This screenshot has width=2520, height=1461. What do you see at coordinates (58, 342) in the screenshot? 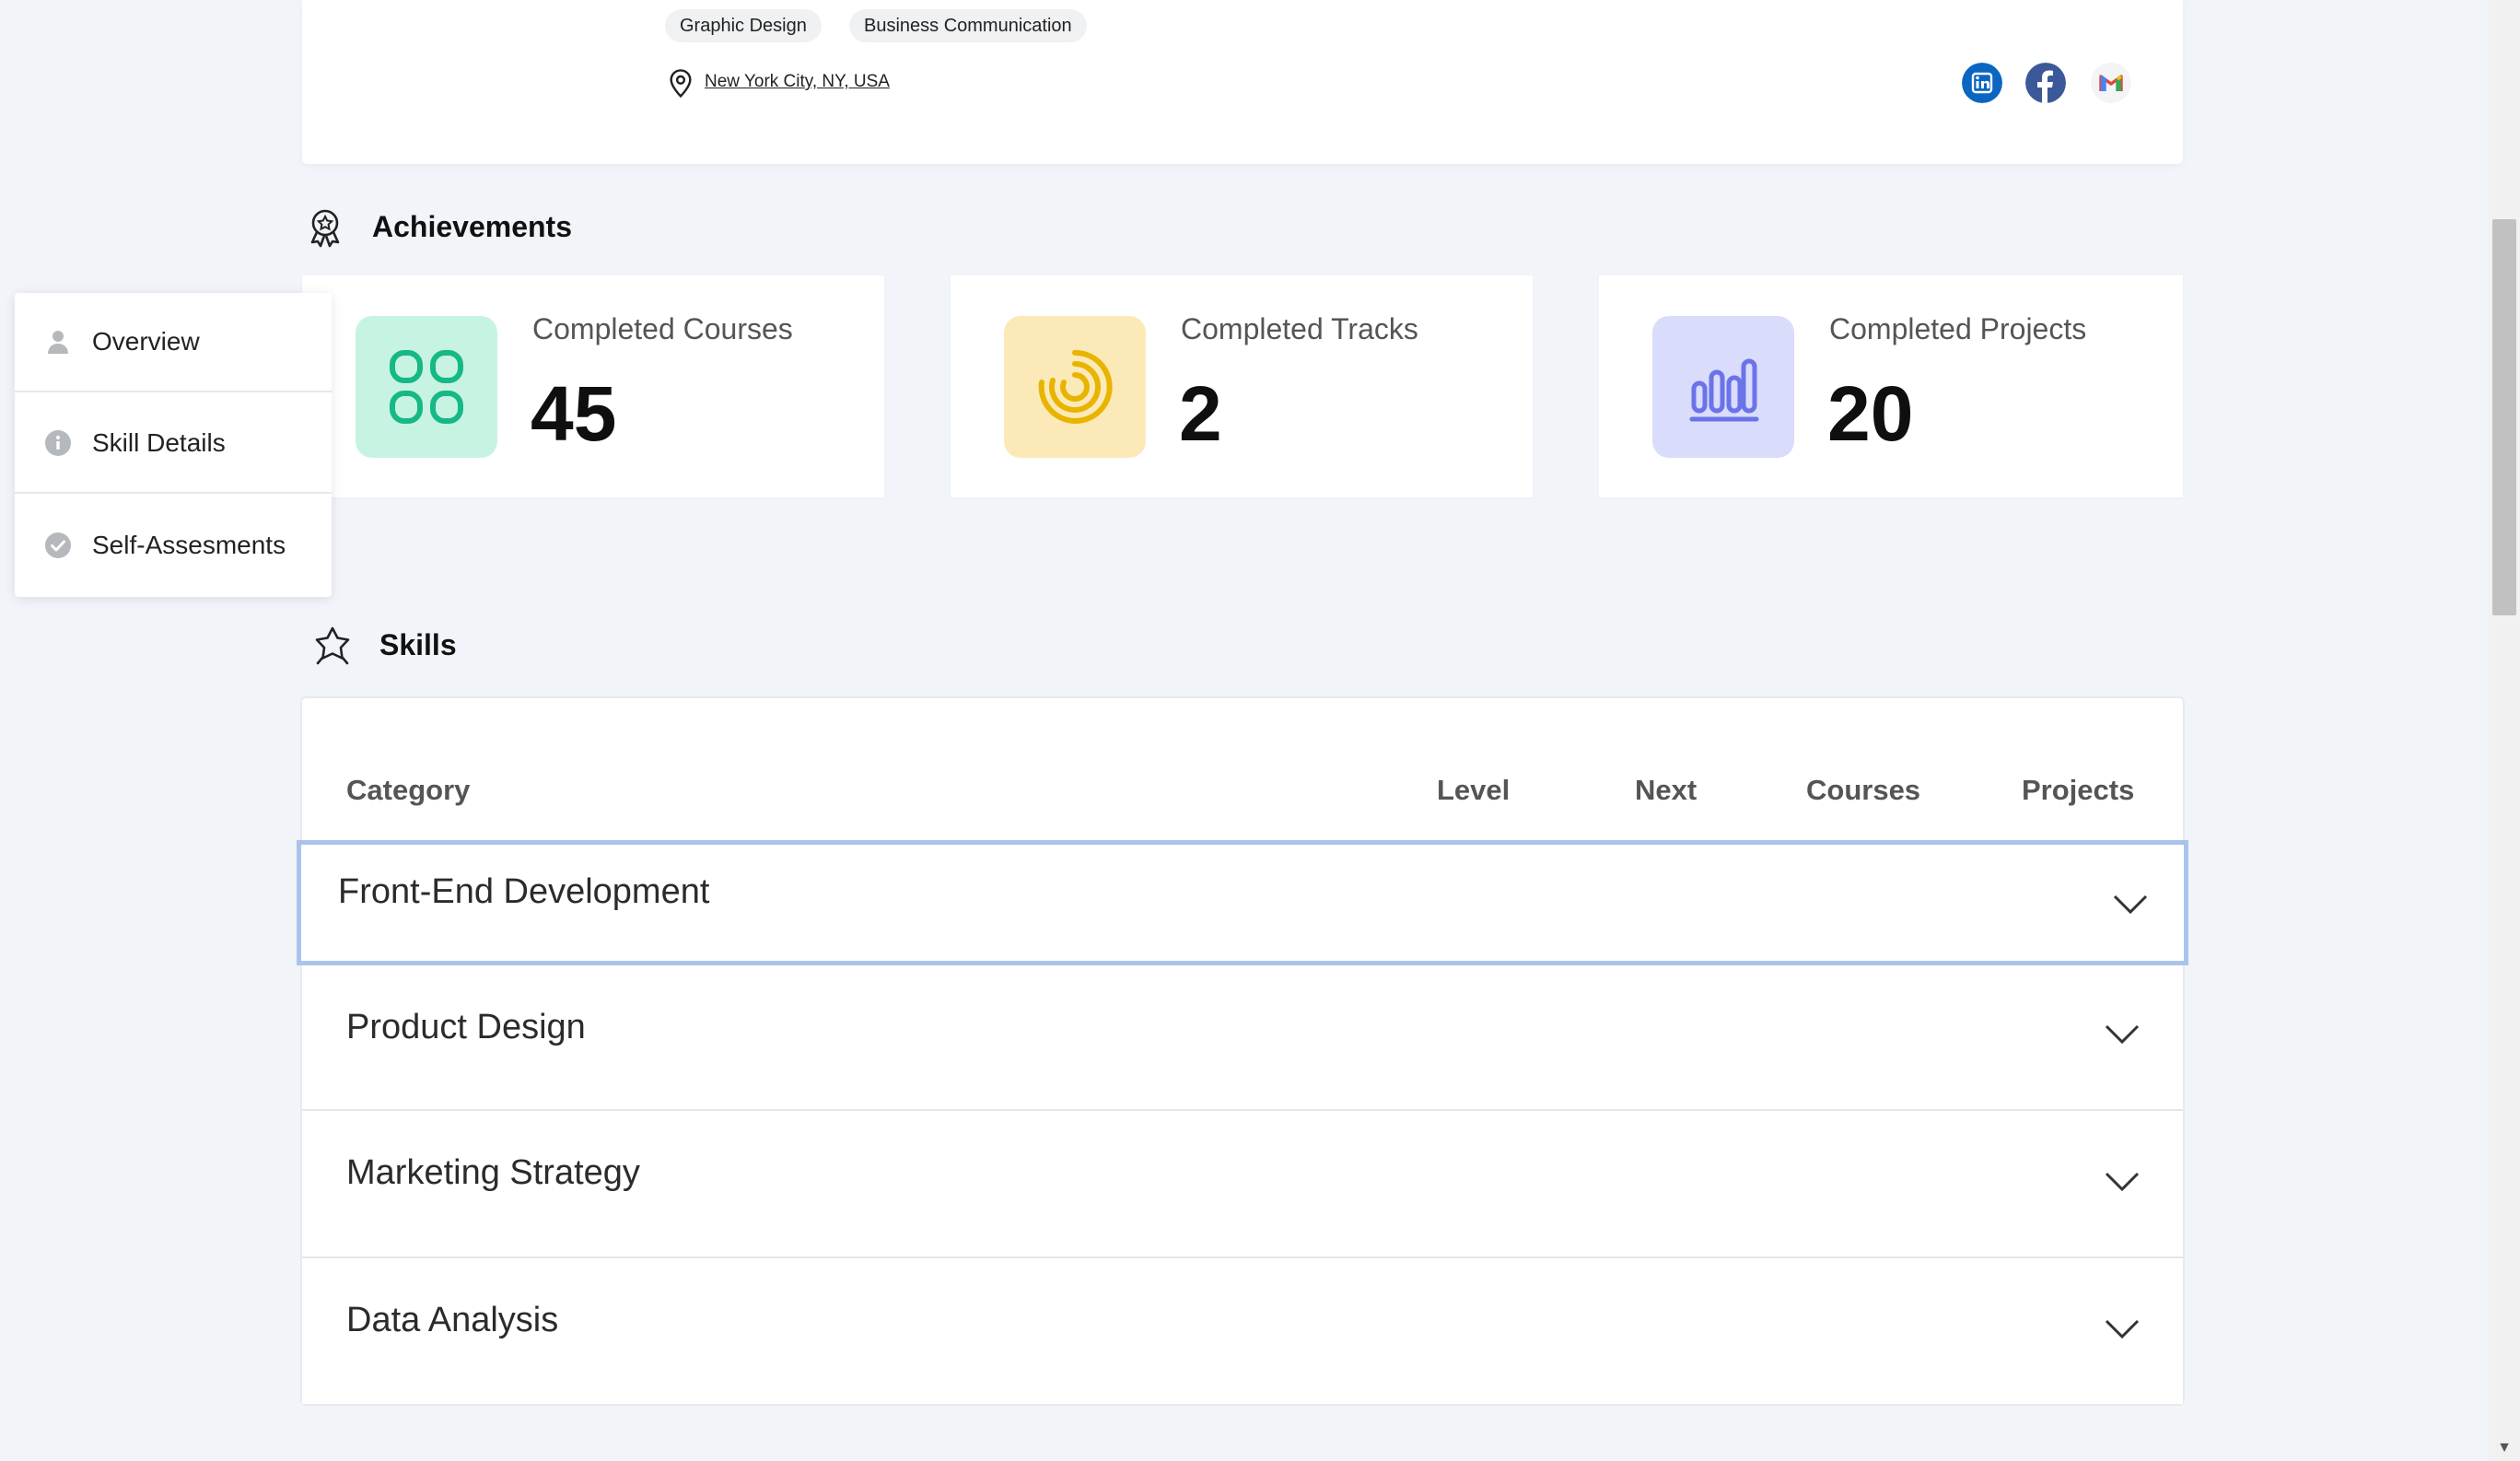
I see `user-icon` at bounding box center [58, 342].